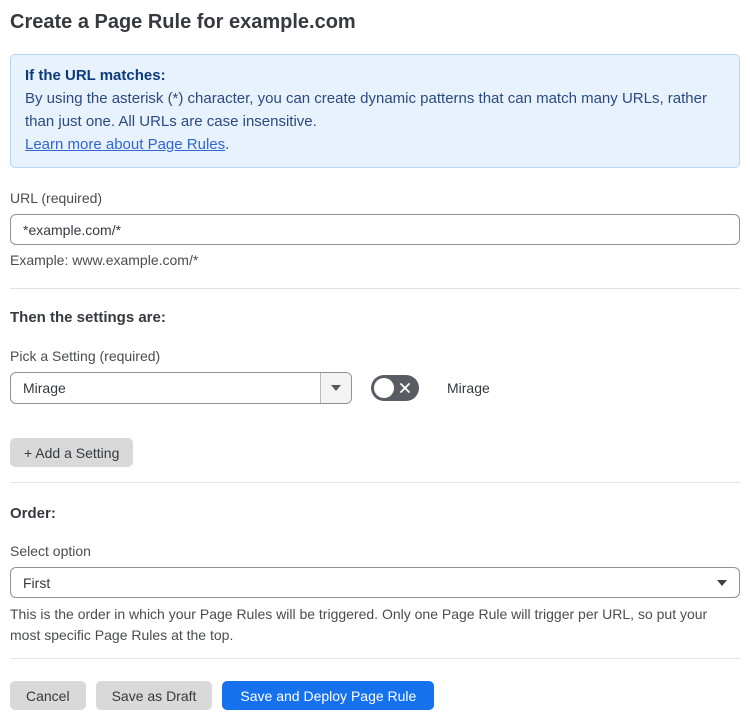 The width and height of the screenshot is (750, 722). What do you see at coordinates (384, 388) in the screenshot?
I see `toggle-knob` at bounding box center [384, 388].